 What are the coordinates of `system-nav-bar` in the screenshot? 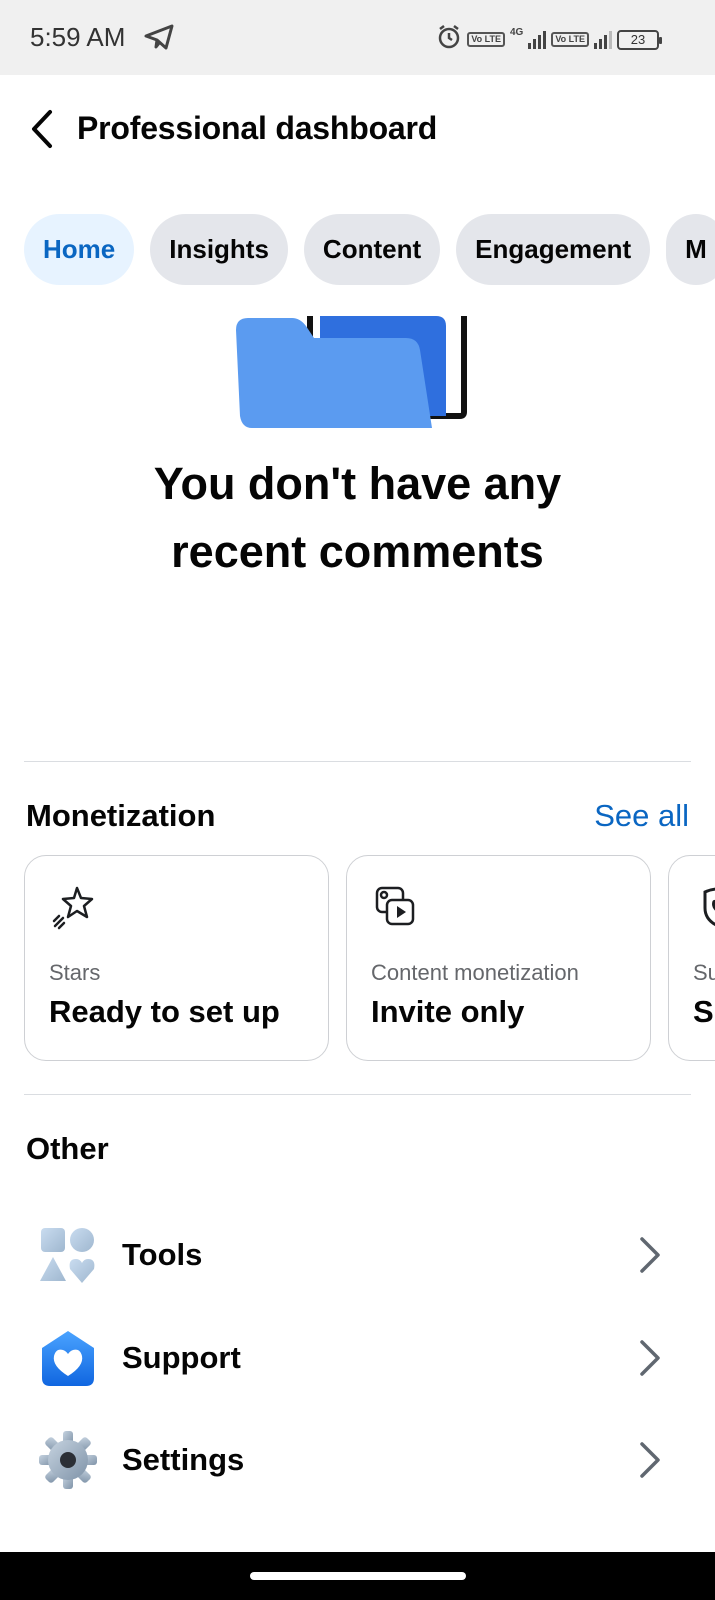 It's located at (357, 1576).